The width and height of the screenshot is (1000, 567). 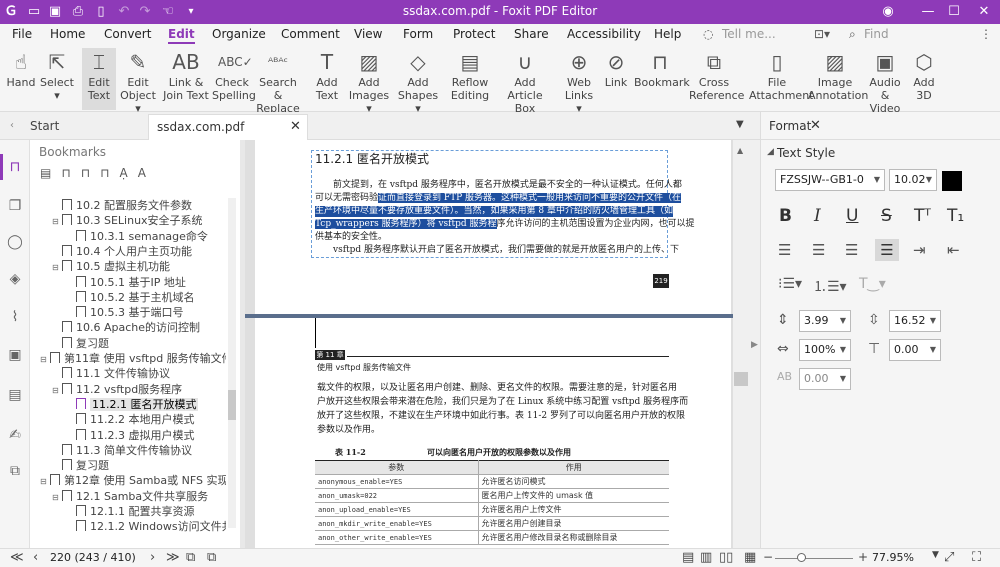 I want to click on scroll-up-icon: ▲, so click(x=740, y=150).